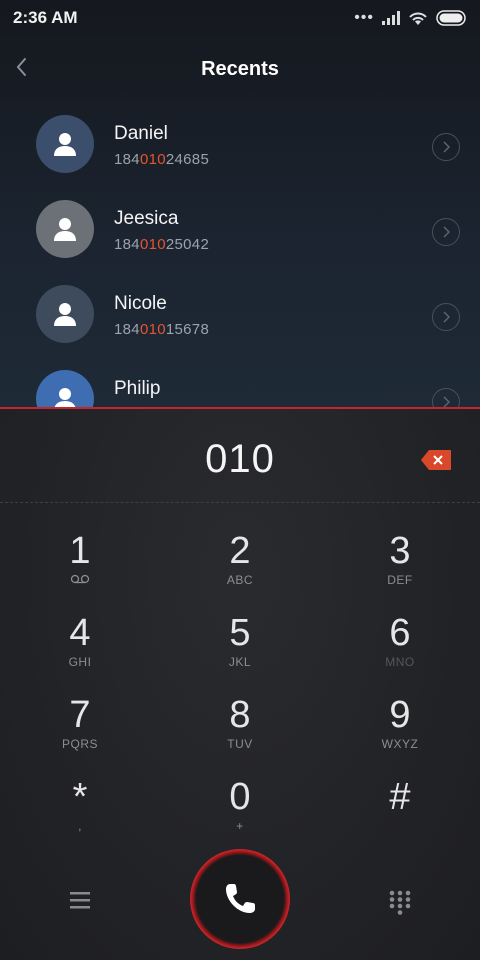 The image size is (480, 960). Describe the element at coordinates (451, 18) in the screenshot. I see `battery-icon` at that location.